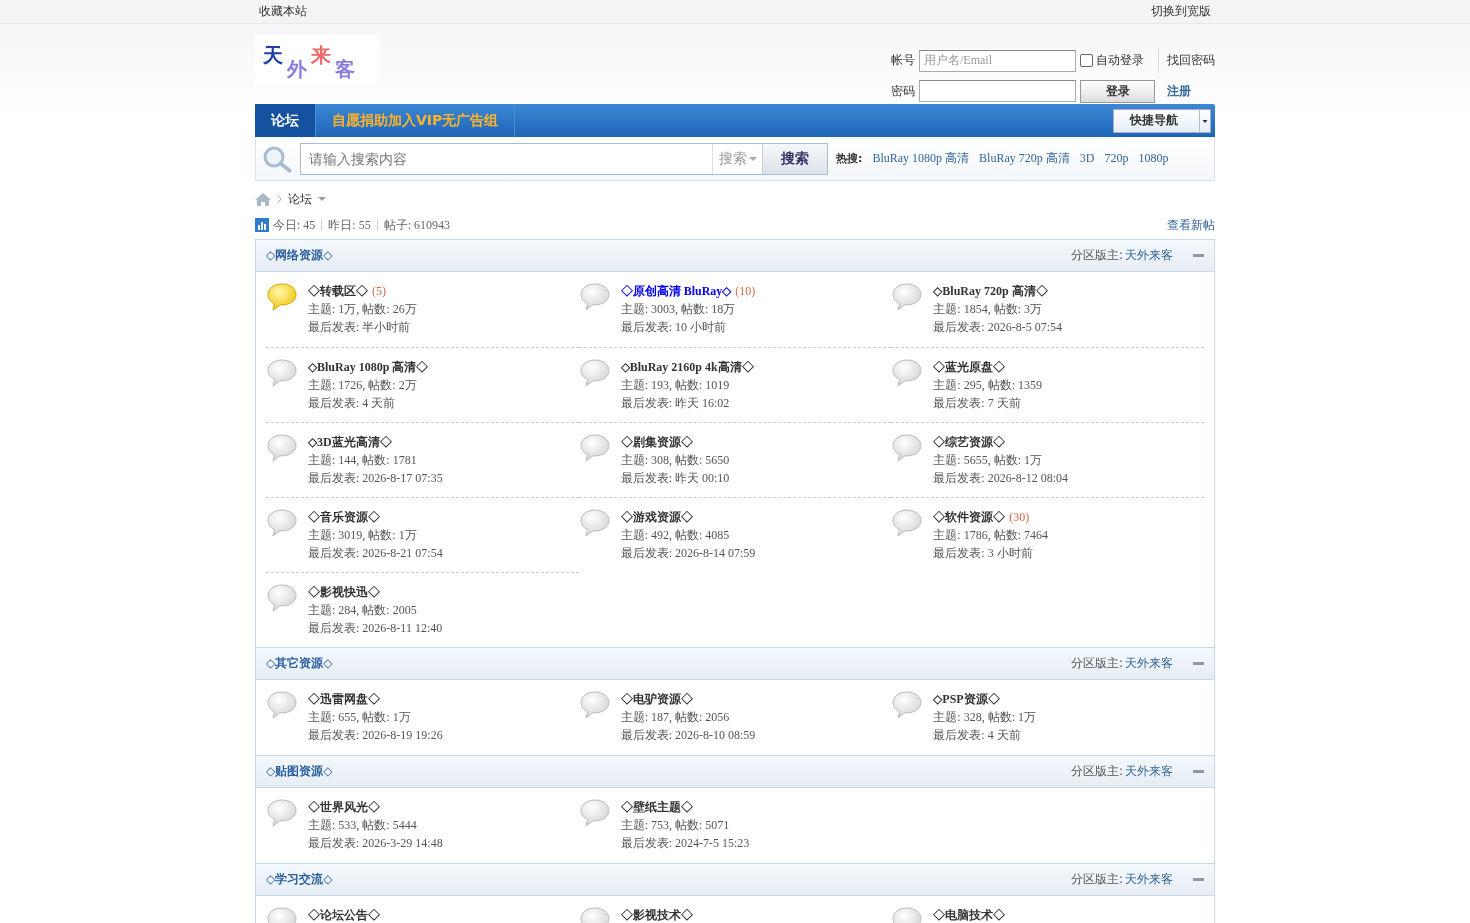  I want to click on forum-stats-text: 主题: 1854, 帖数: 3万, so click(988, 309).